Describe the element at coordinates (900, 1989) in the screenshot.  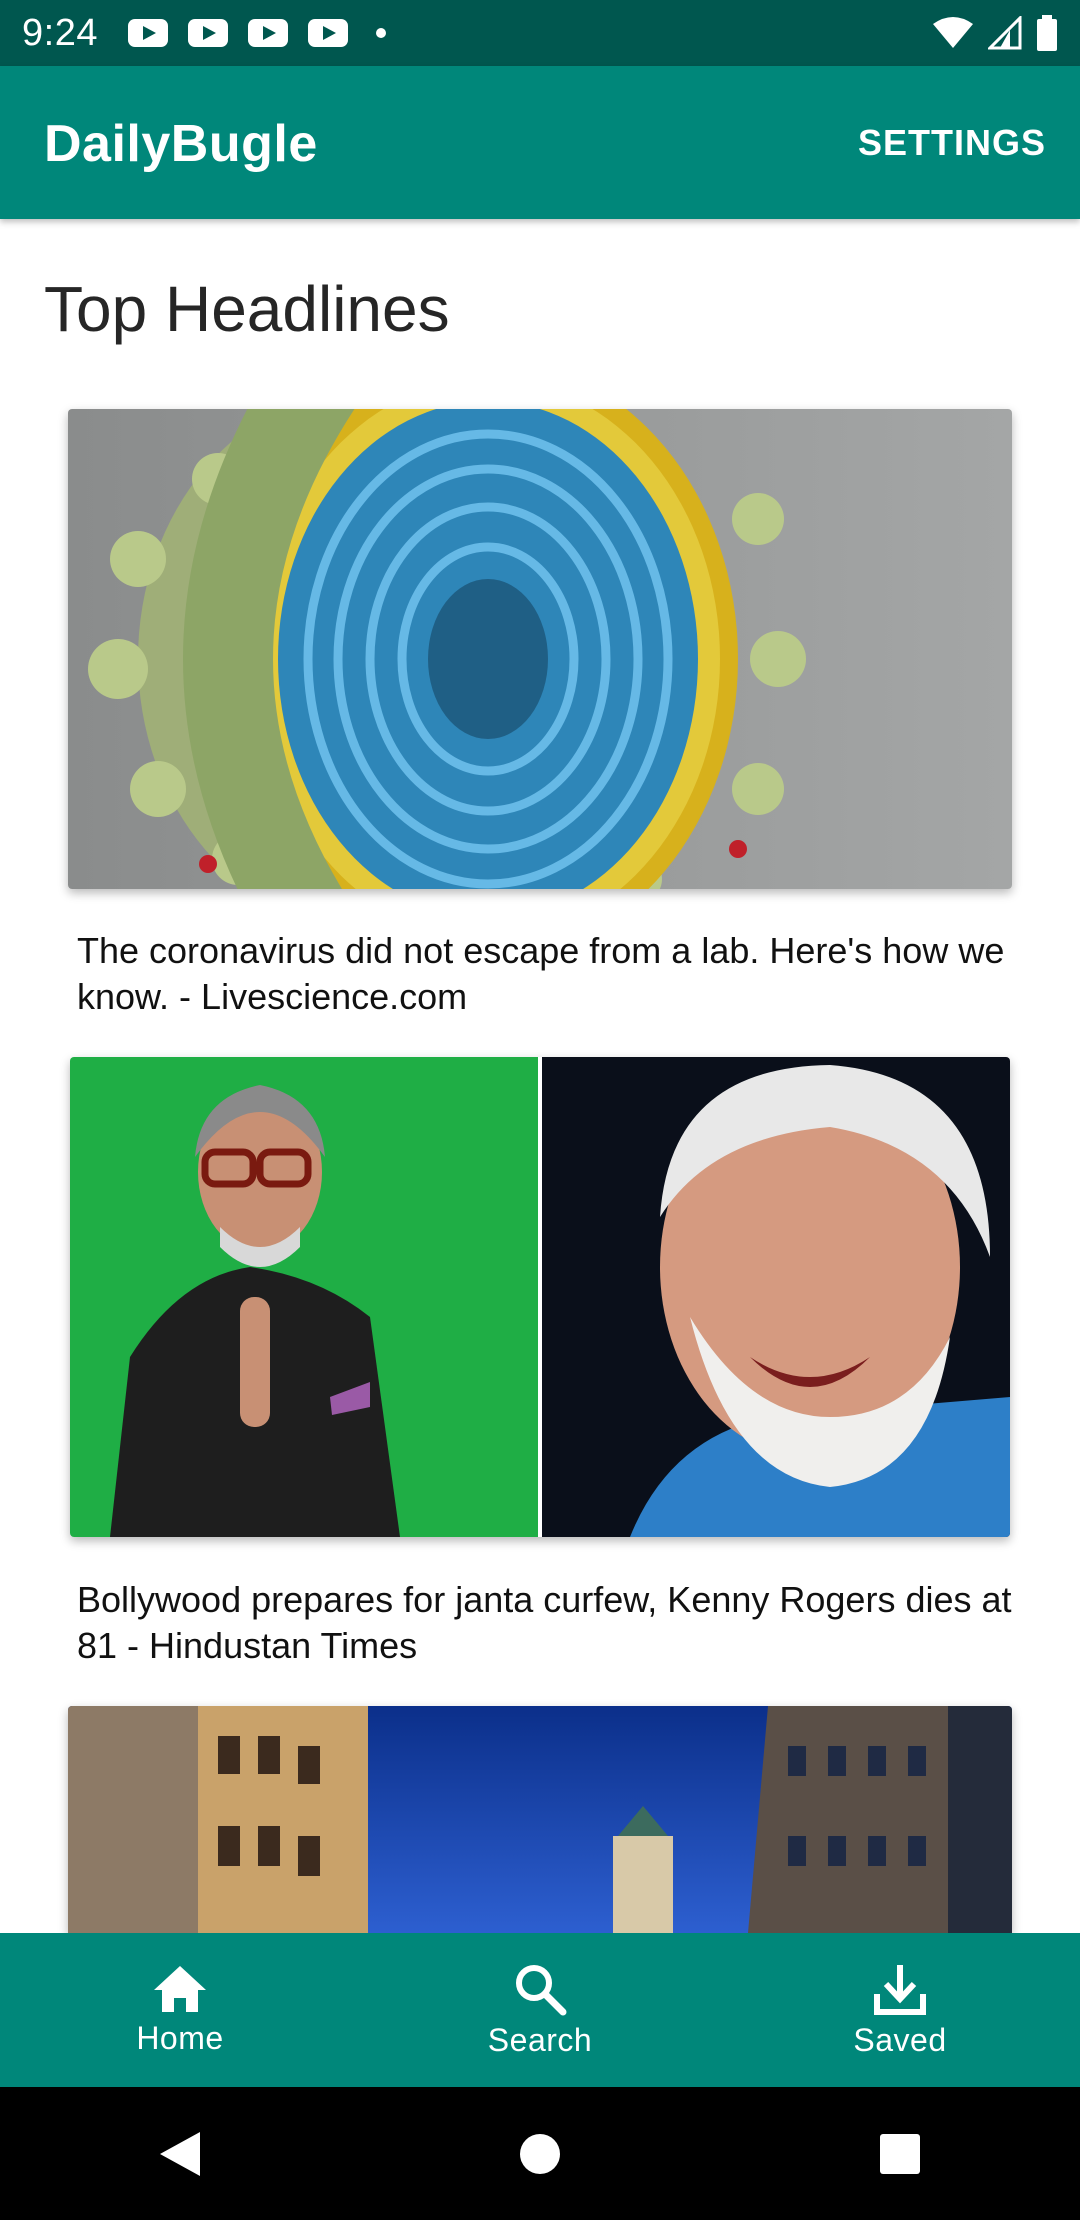
I see `download-icon` at that location.